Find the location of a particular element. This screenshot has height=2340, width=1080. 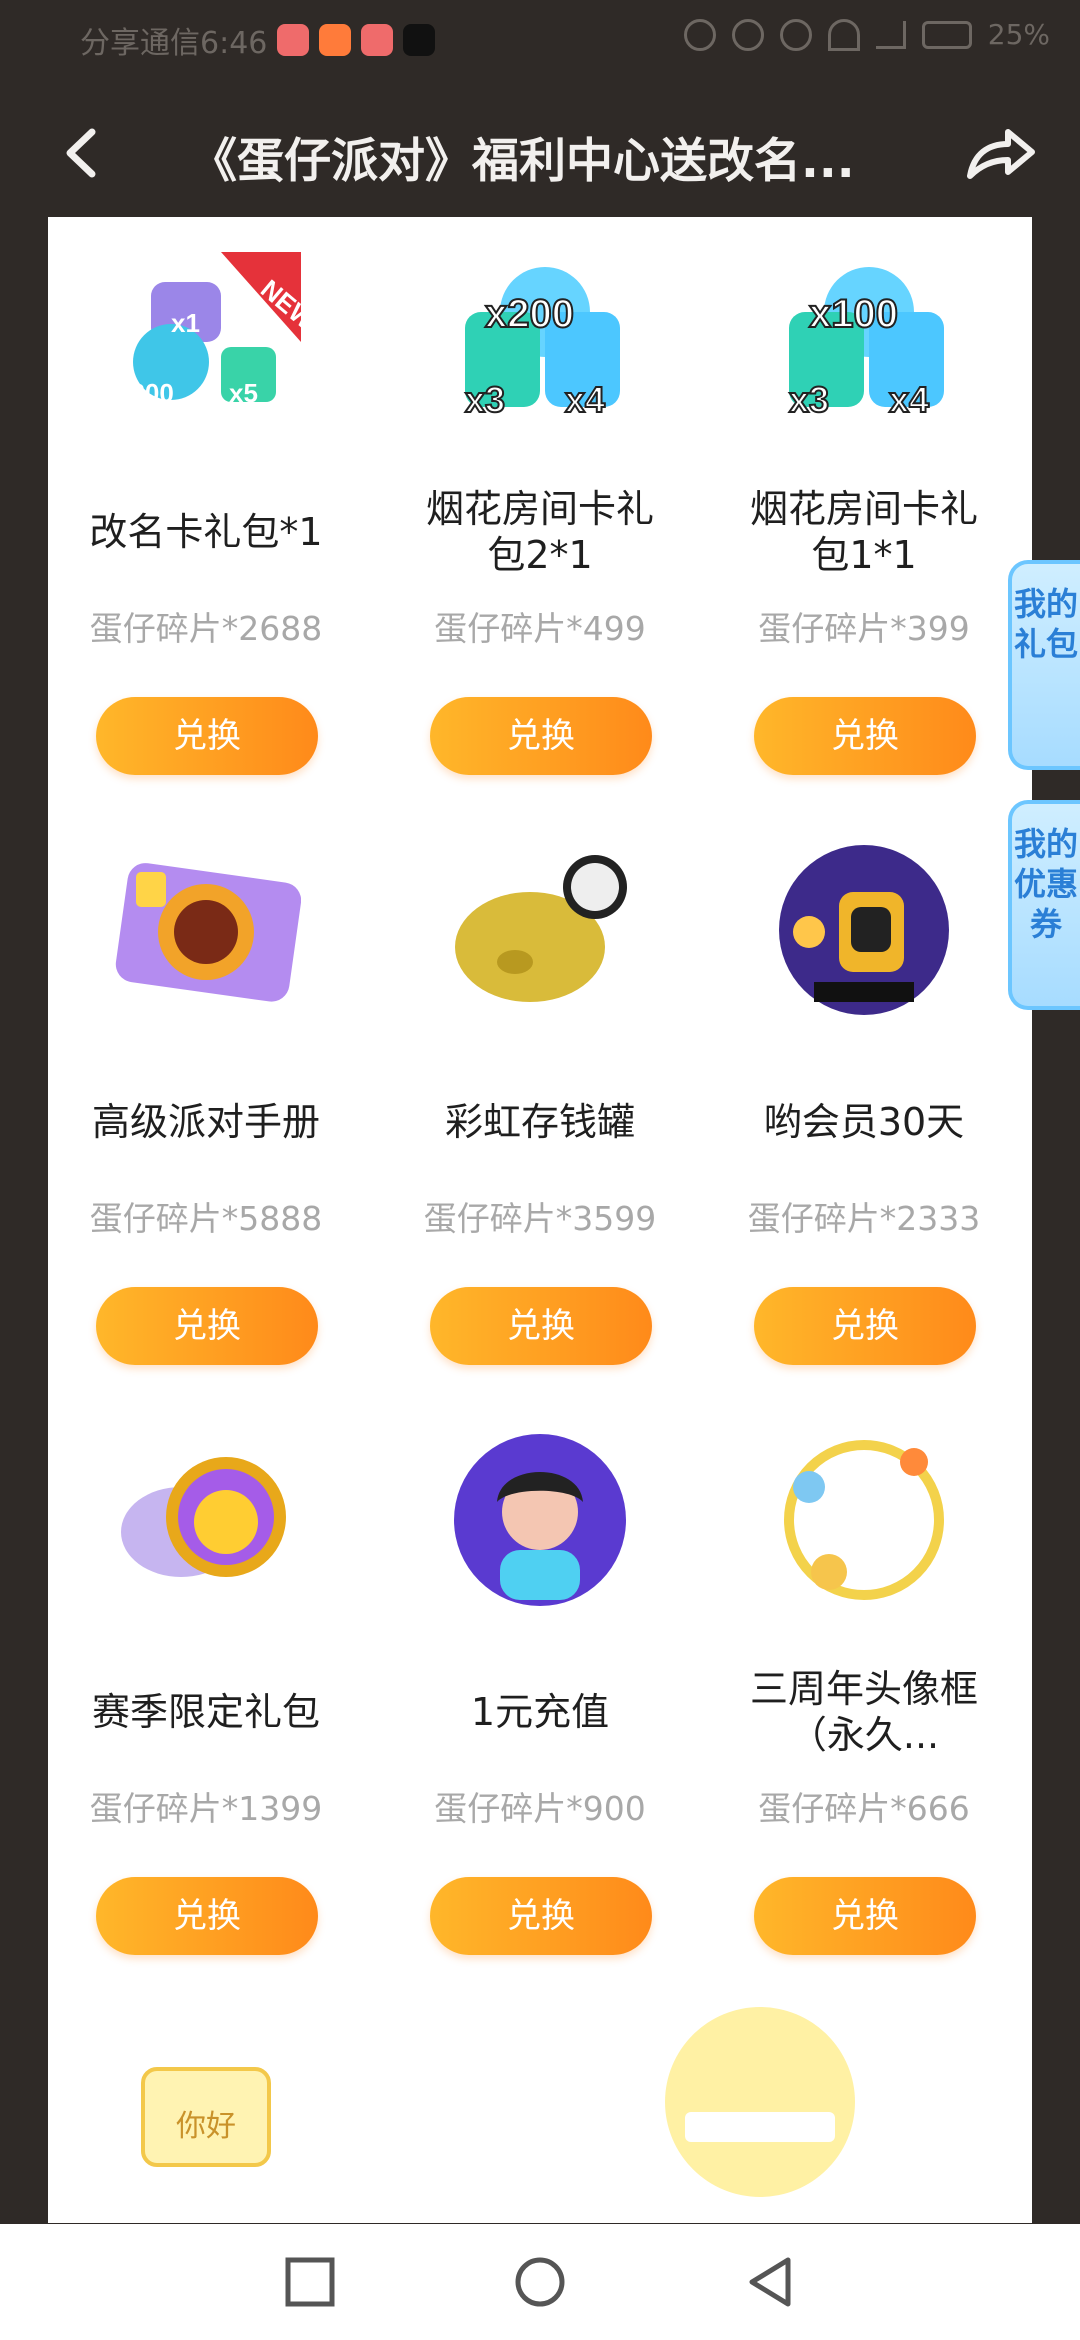

svg-text: x1 is located at coordinates (185, 323).